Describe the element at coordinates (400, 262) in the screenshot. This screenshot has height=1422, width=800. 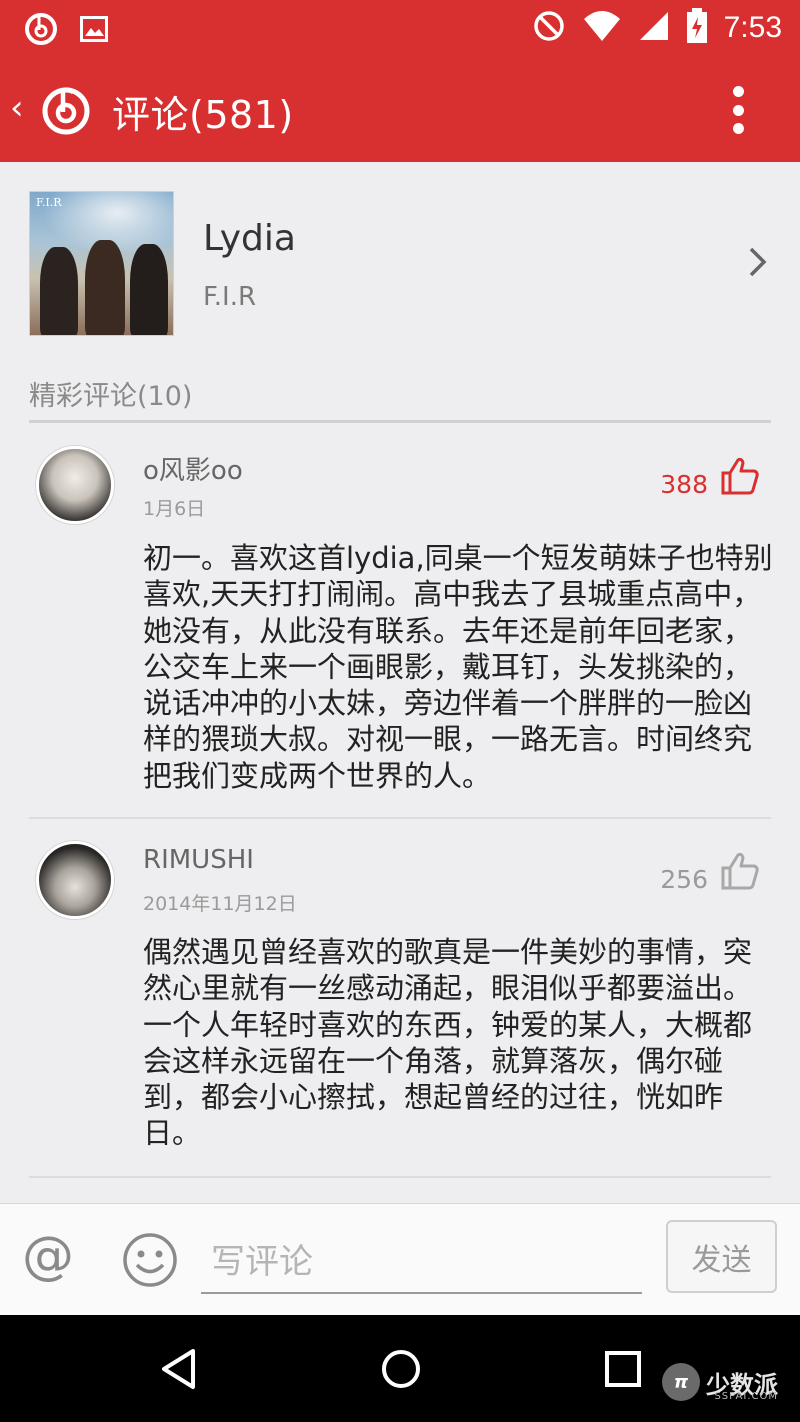
I see `song-header: F.I.R Lydia F.I.R` at that location.